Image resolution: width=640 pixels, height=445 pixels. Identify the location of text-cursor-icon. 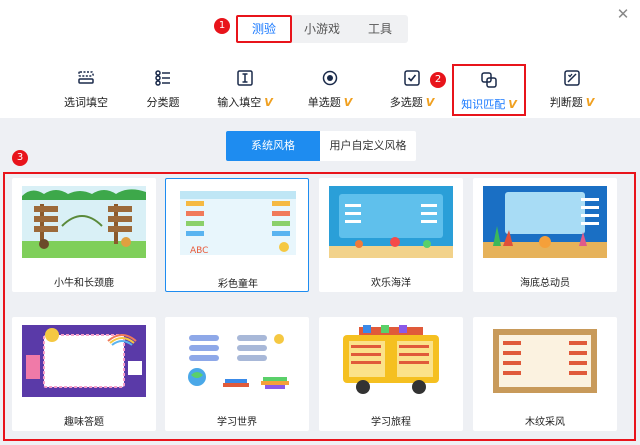
(245, 78).